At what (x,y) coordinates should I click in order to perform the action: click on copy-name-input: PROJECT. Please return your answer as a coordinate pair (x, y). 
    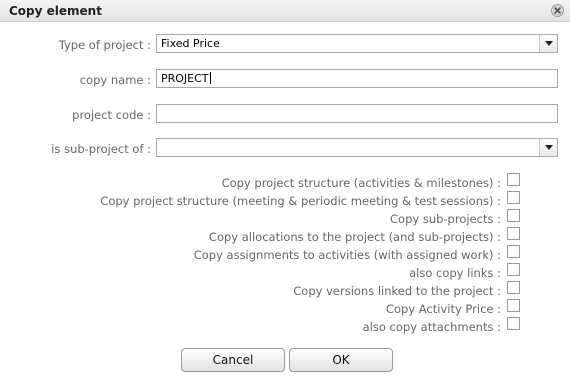
    Looking at the image, I should click on (357, 78).